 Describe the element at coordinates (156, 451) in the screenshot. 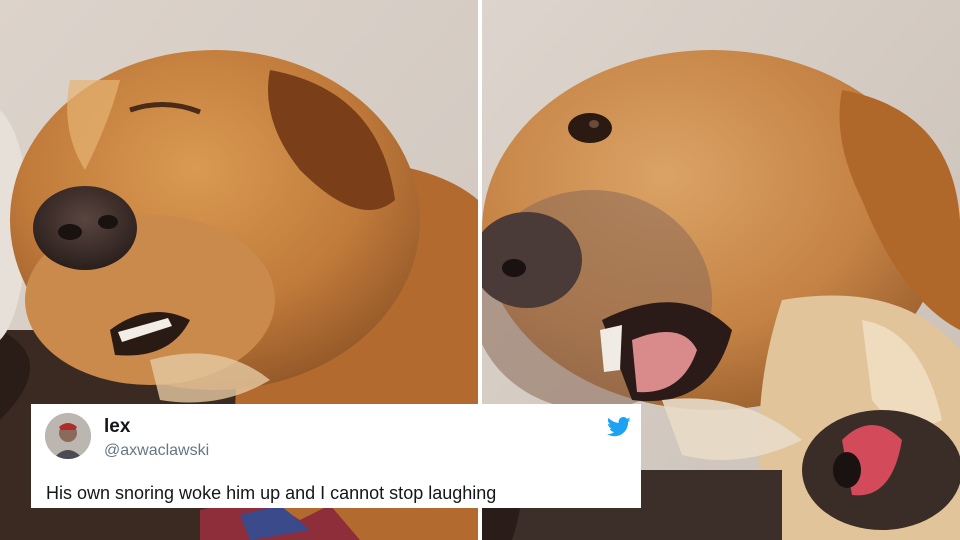

I see `user-handle: @axwaclawski` at that location.